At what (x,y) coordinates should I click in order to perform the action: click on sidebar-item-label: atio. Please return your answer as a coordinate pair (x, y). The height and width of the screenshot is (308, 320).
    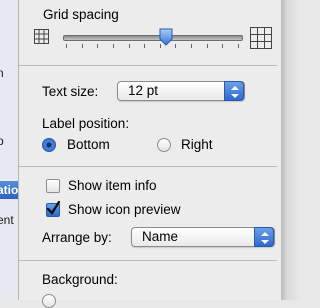
    Looking at the image, I should click on (9, 190).